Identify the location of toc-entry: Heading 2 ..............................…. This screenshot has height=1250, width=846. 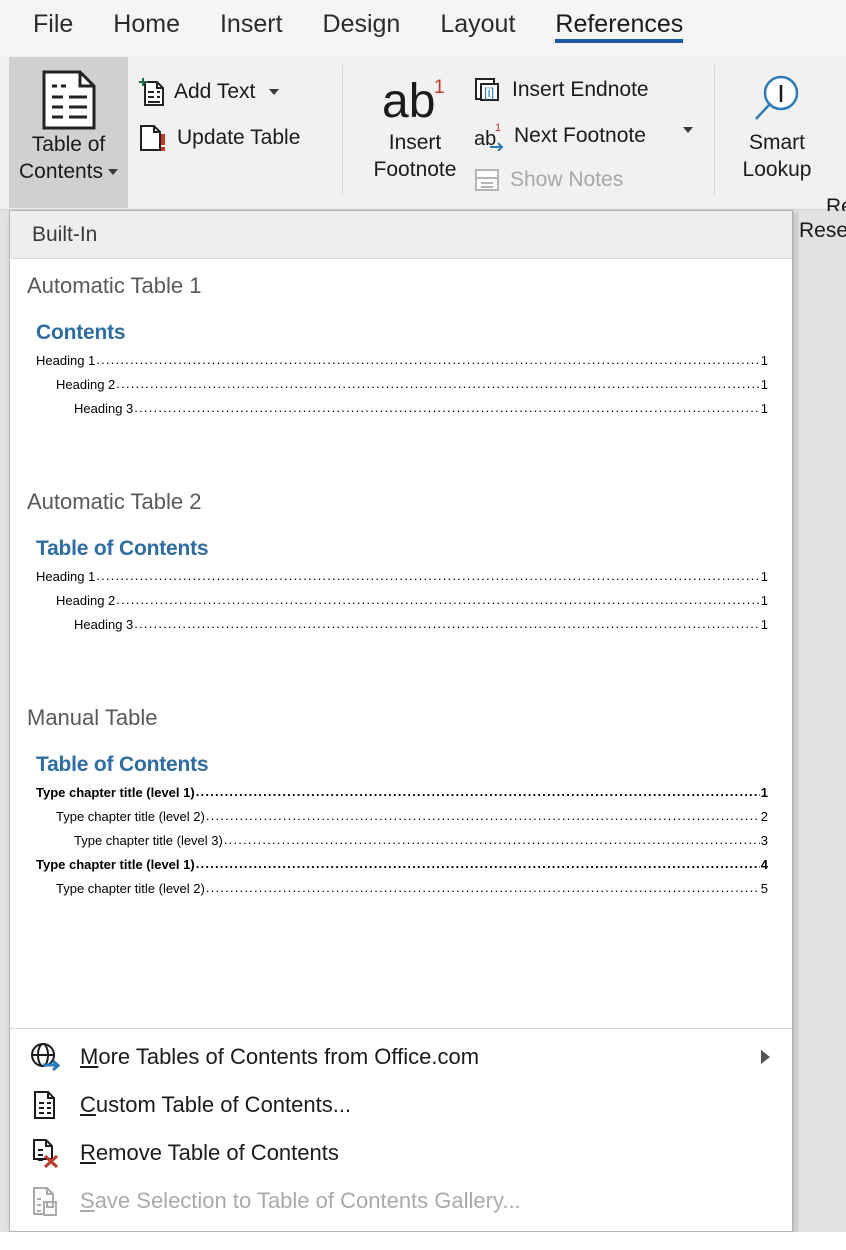
(402, 385).